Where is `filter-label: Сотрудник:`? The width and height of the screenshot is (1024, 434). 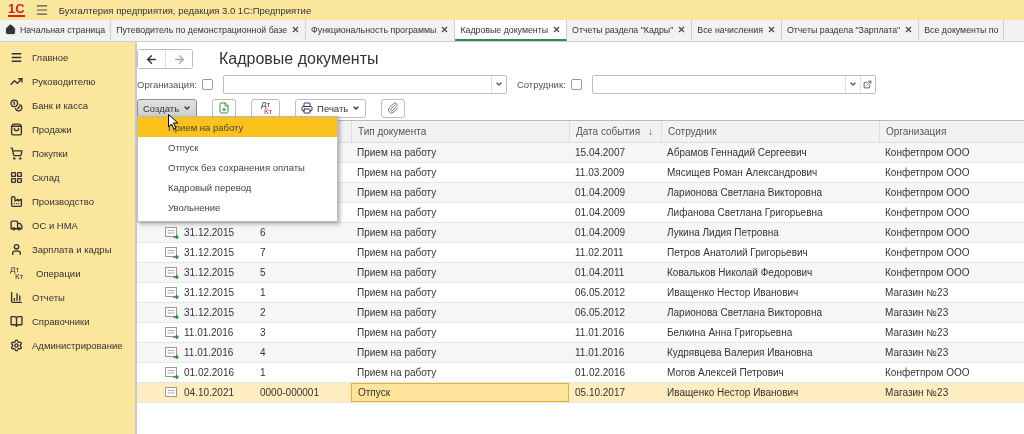
filter-label: Сотрудник: is located at coordinates (541, 84).